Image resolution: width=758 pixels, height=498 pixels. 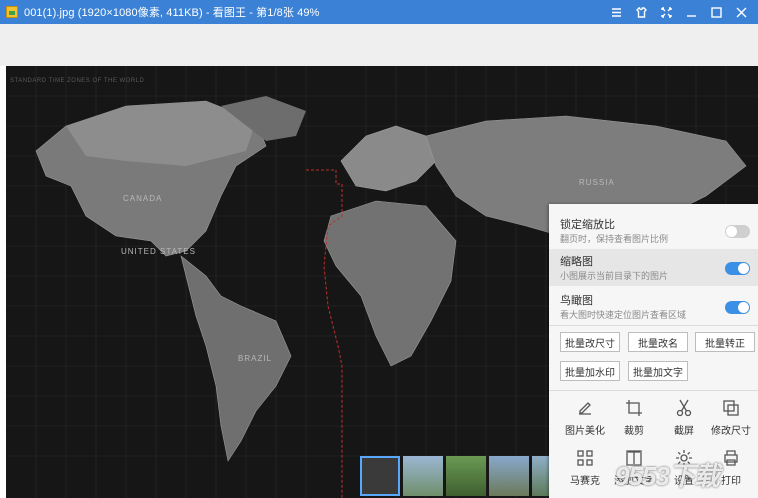 What do you see at coordinates (623, 315) in the screenshot?
I see `option-desc: 看大图时快速定位图片查看区域` at bounding box center [623, 315].